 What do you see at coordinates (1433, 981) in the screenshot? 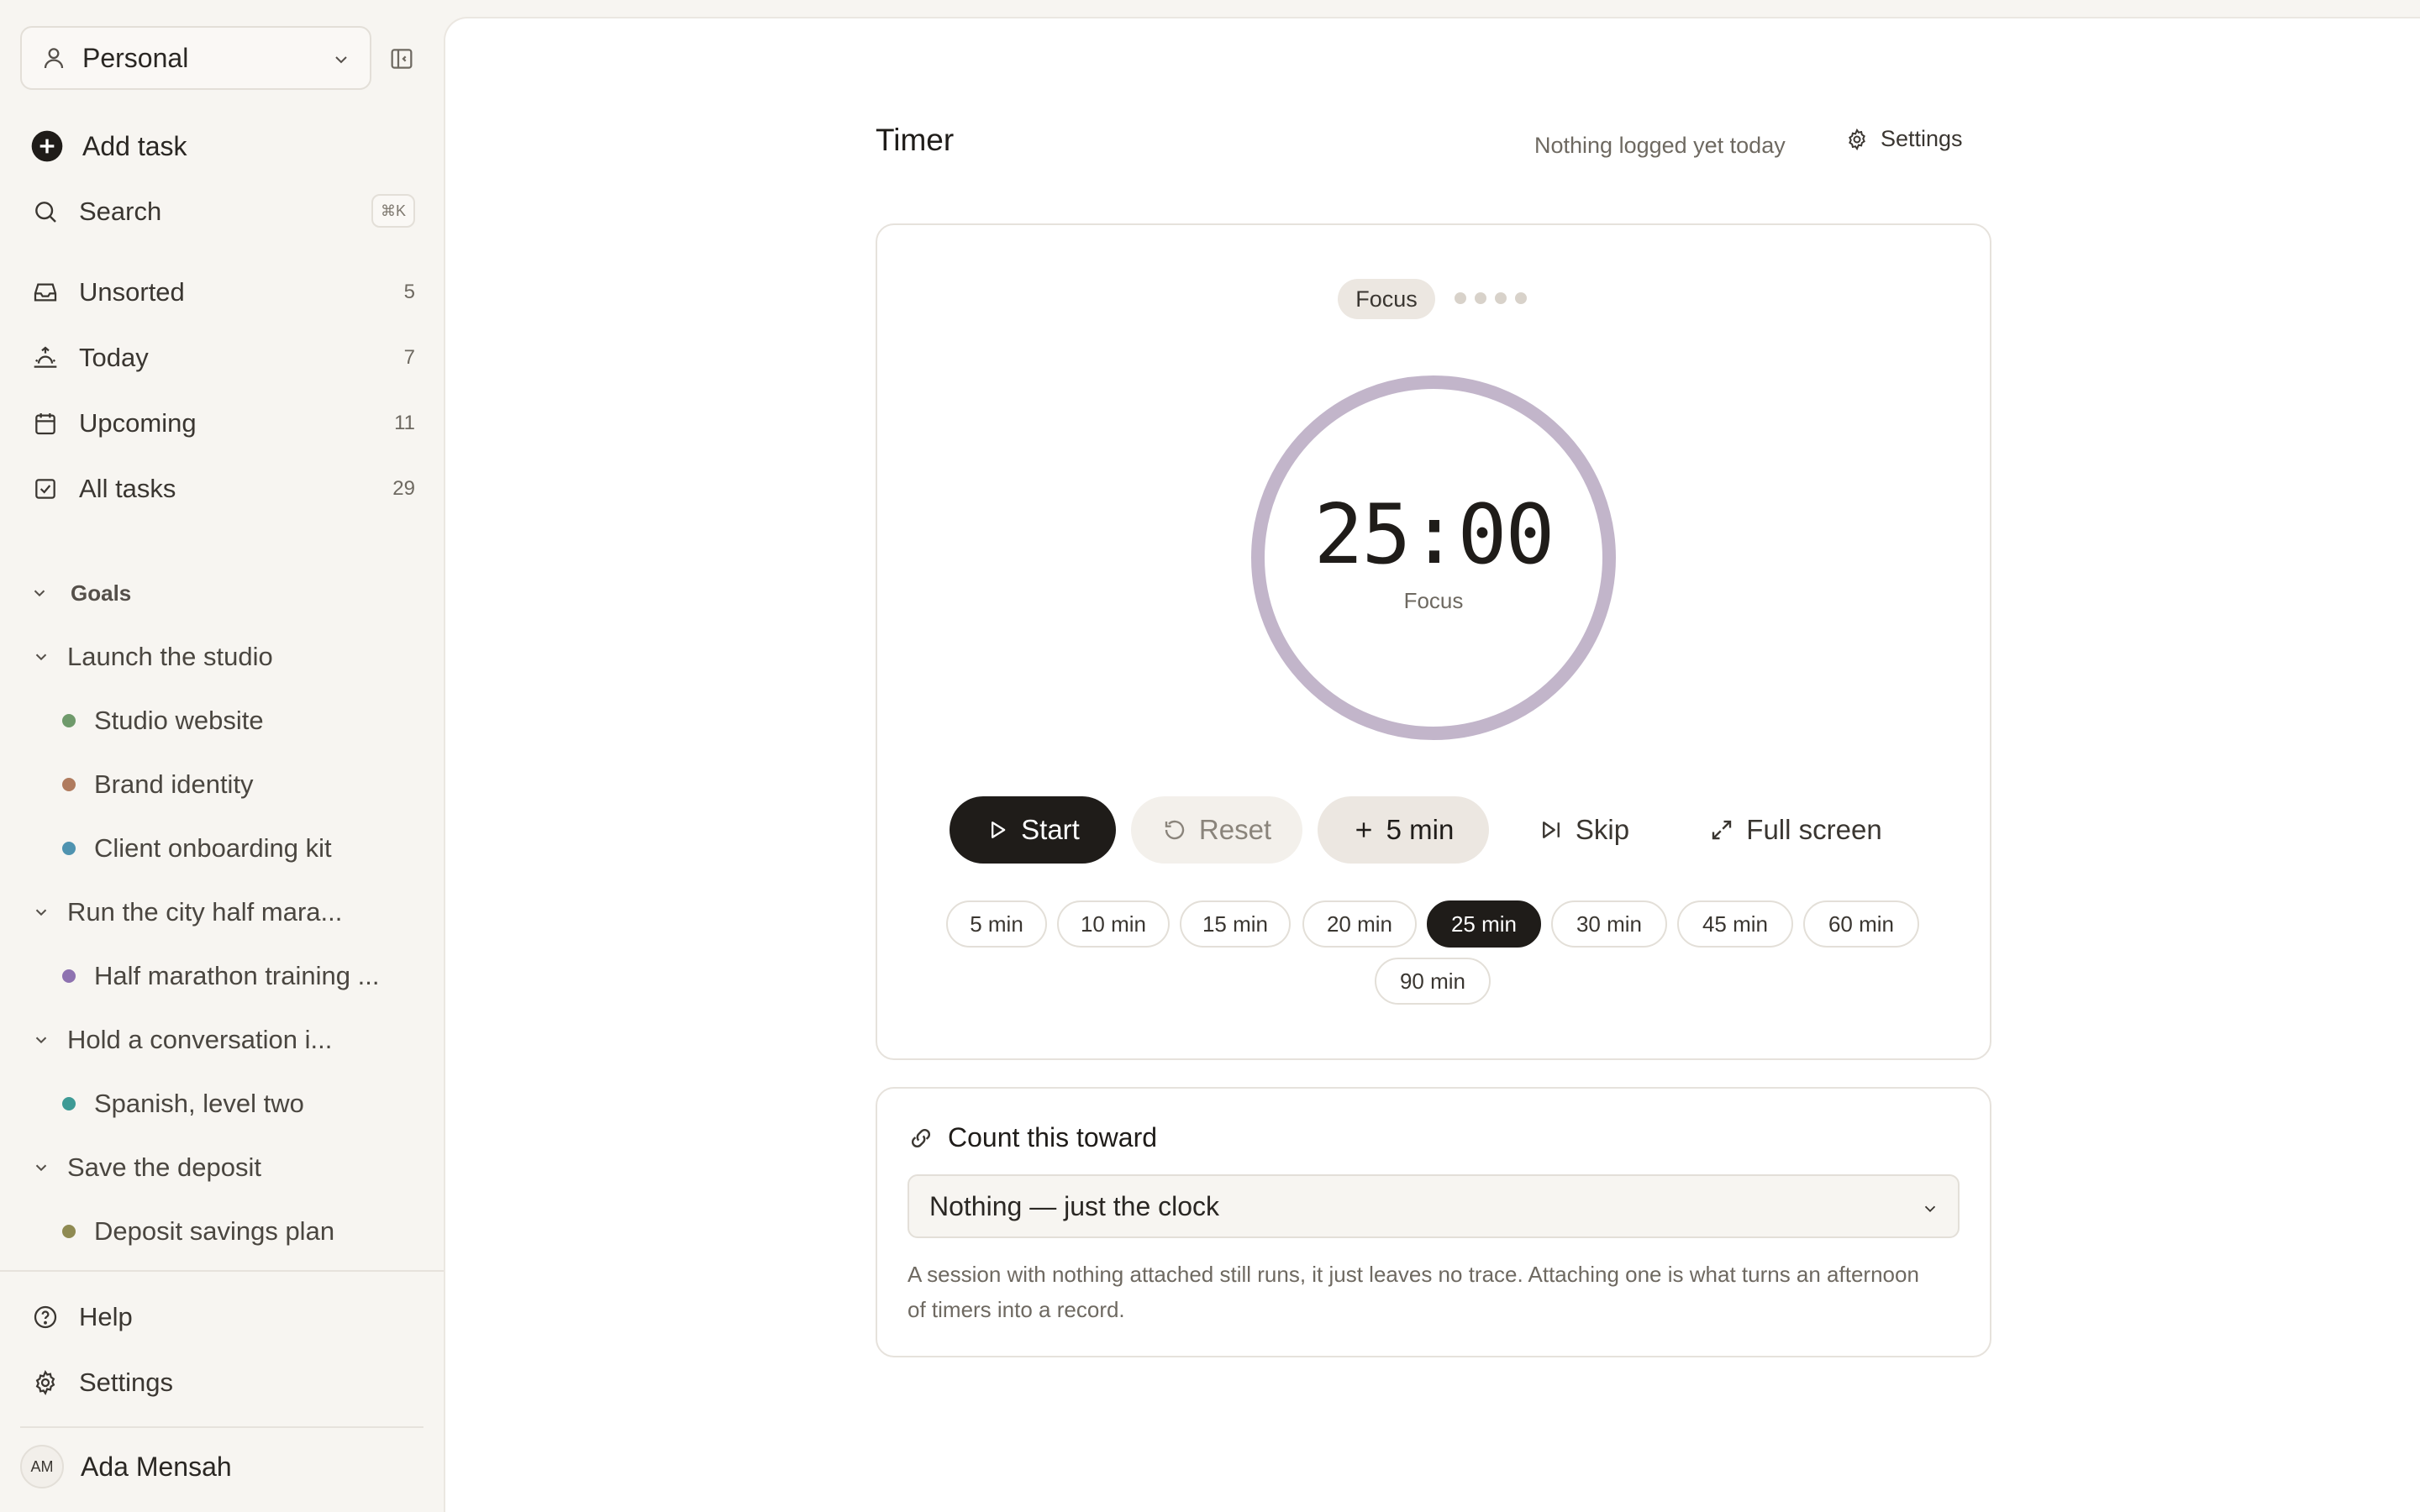
I see `duration-chip: 90 min` at bounding box center [1433, 981].